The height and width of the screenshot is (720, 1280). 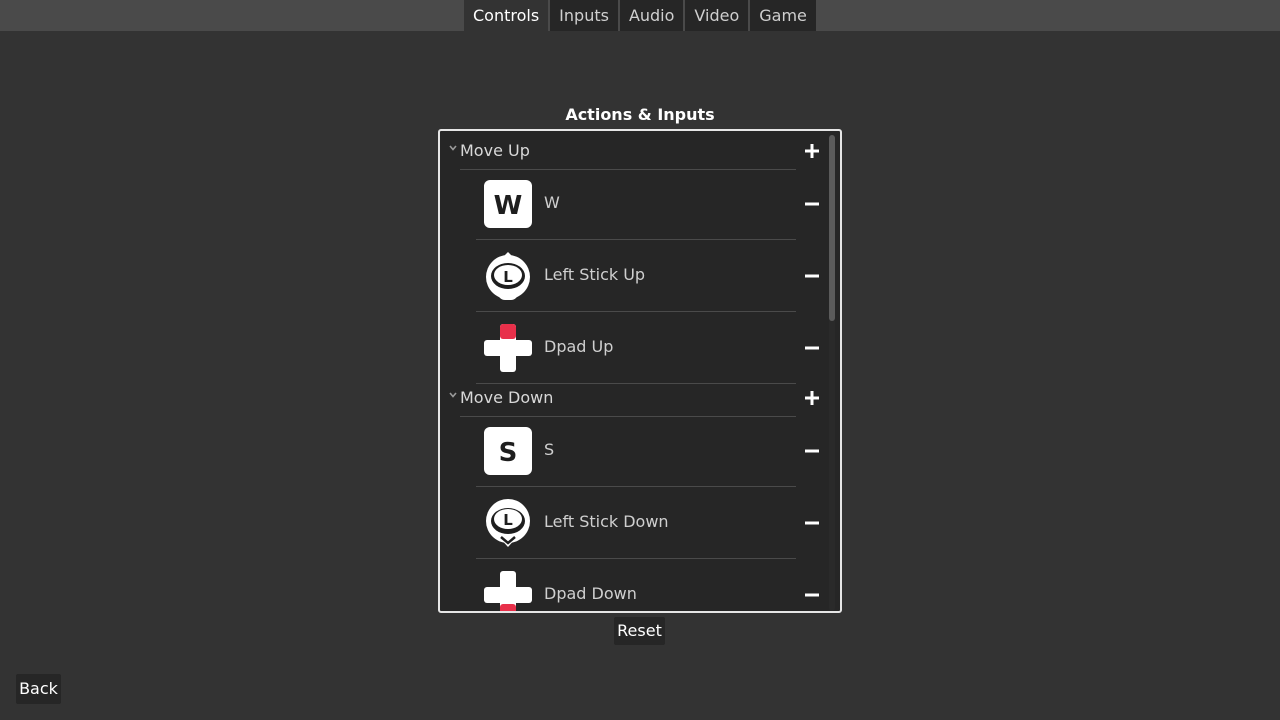 I want to click on left-stick-up-icon: L, so click(x=508, y=276).